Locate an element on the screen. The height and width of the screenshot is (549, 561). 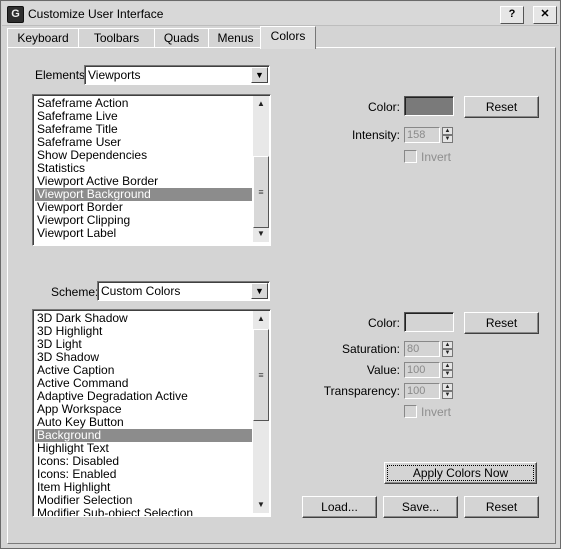
tab-colors: Colors is located at coordinates (288, 37).